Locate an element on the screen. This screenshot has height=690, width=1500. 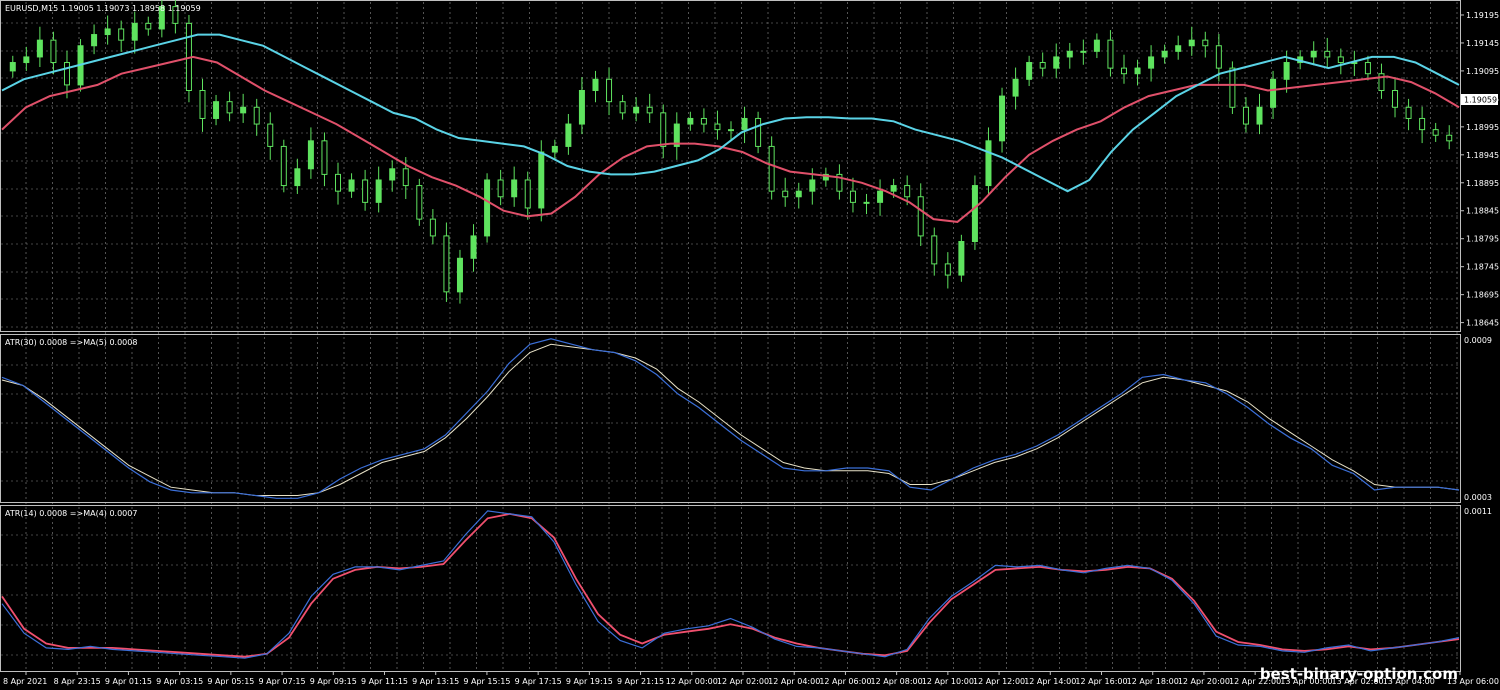
time-tick-label: 12 Apr 06:00 is located at coordinates (845, 681).